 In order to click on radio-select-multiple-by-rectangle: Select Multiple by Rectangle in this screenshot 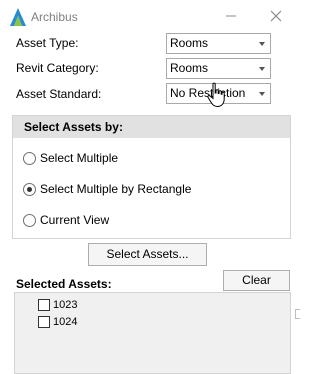, I will do `click(107, 189)`.